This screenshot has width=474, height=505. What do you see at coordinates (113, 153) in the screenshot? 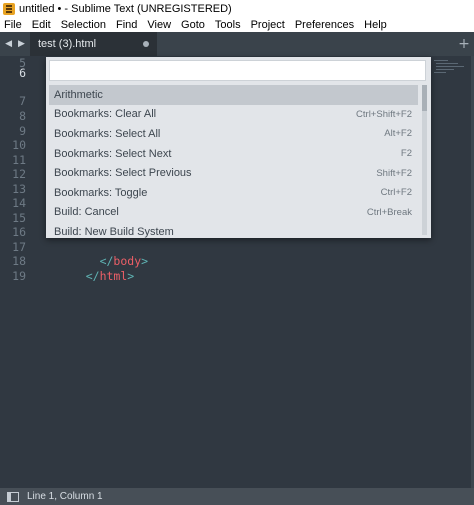
I see `palette-item-label: Bookmarks: Select Next` at bounding box center [113, 153].